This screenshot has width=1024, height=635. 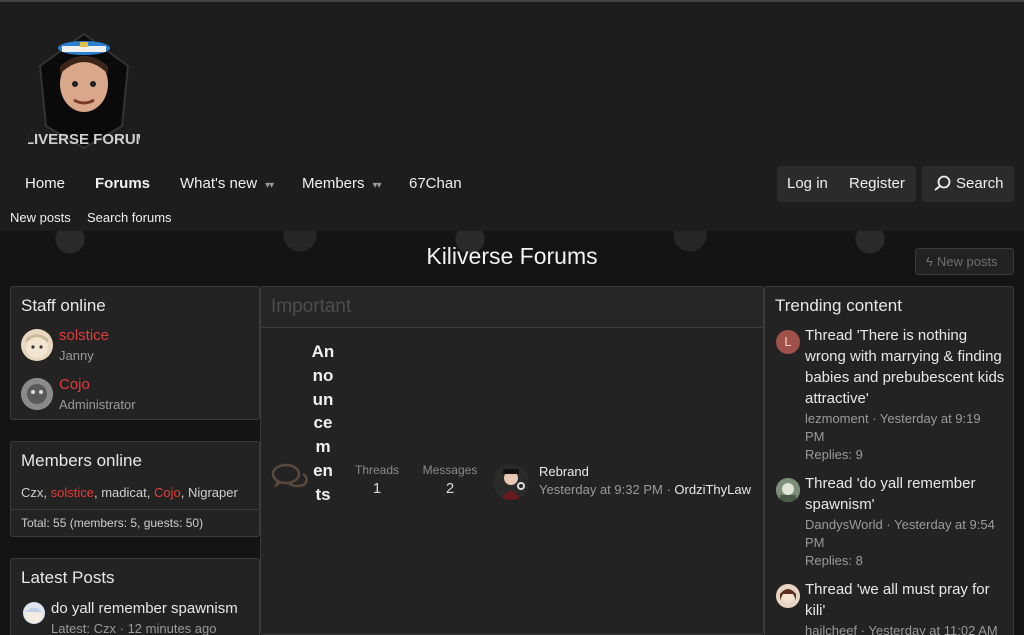 What do you see at coordinates (942, 183) in the screenshot?
I see `search-icon` at bounding box center [942, 183].